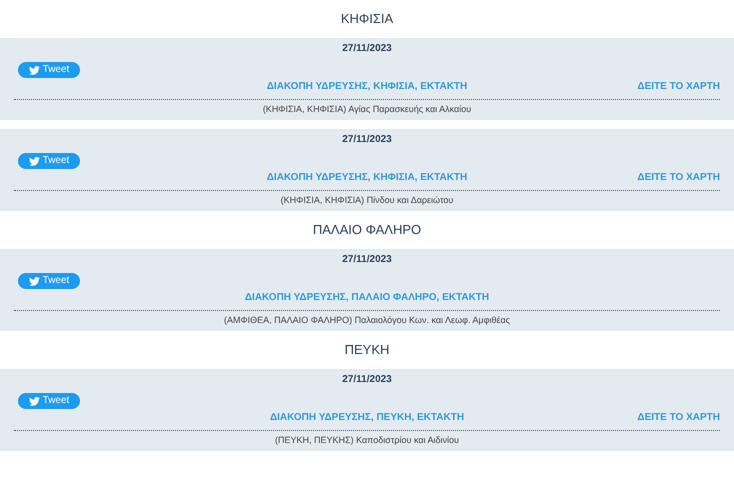 The image size is (734, 478). What do you see at coordinates (367, 230) in the screenshot?
I see `area-heading: ΠΑΛΑΙΟ ΦΑΛΗΡΟ` at bounding box center [367, 230].